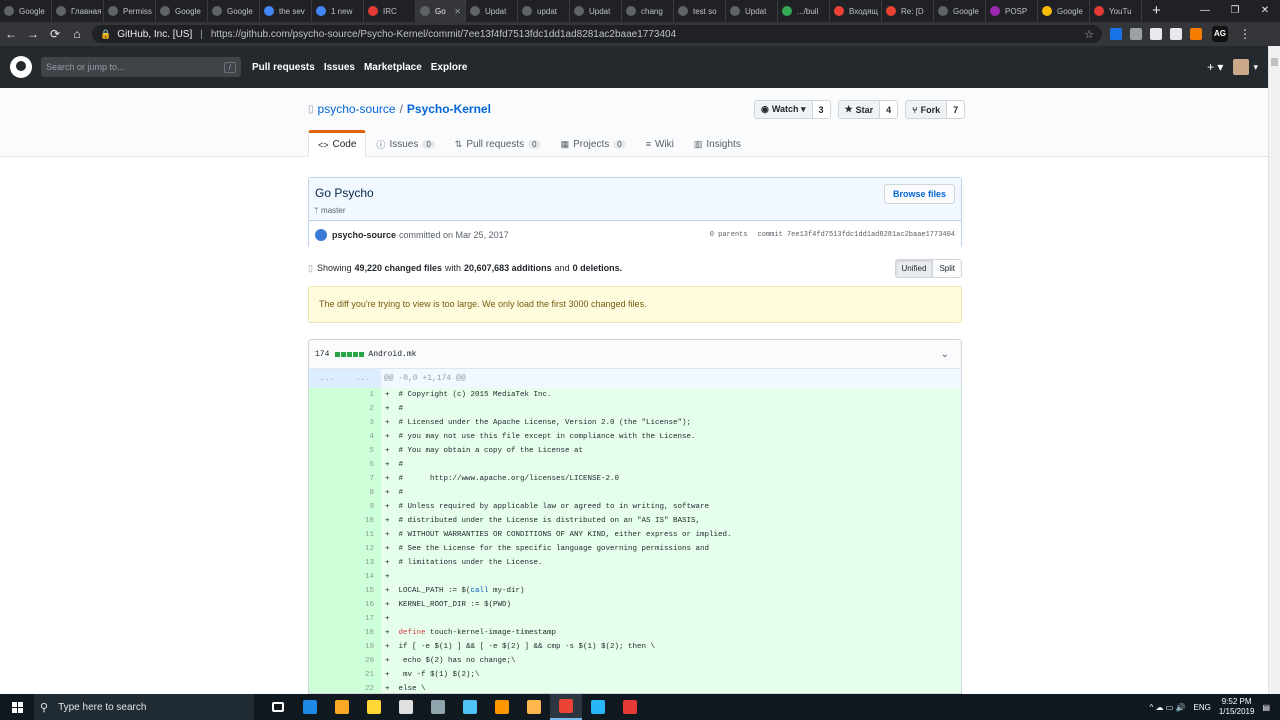 Image resolution: width=1280 pixels, height=720 pixels. I want to click on new-line-number: 14, so click(363, 577).